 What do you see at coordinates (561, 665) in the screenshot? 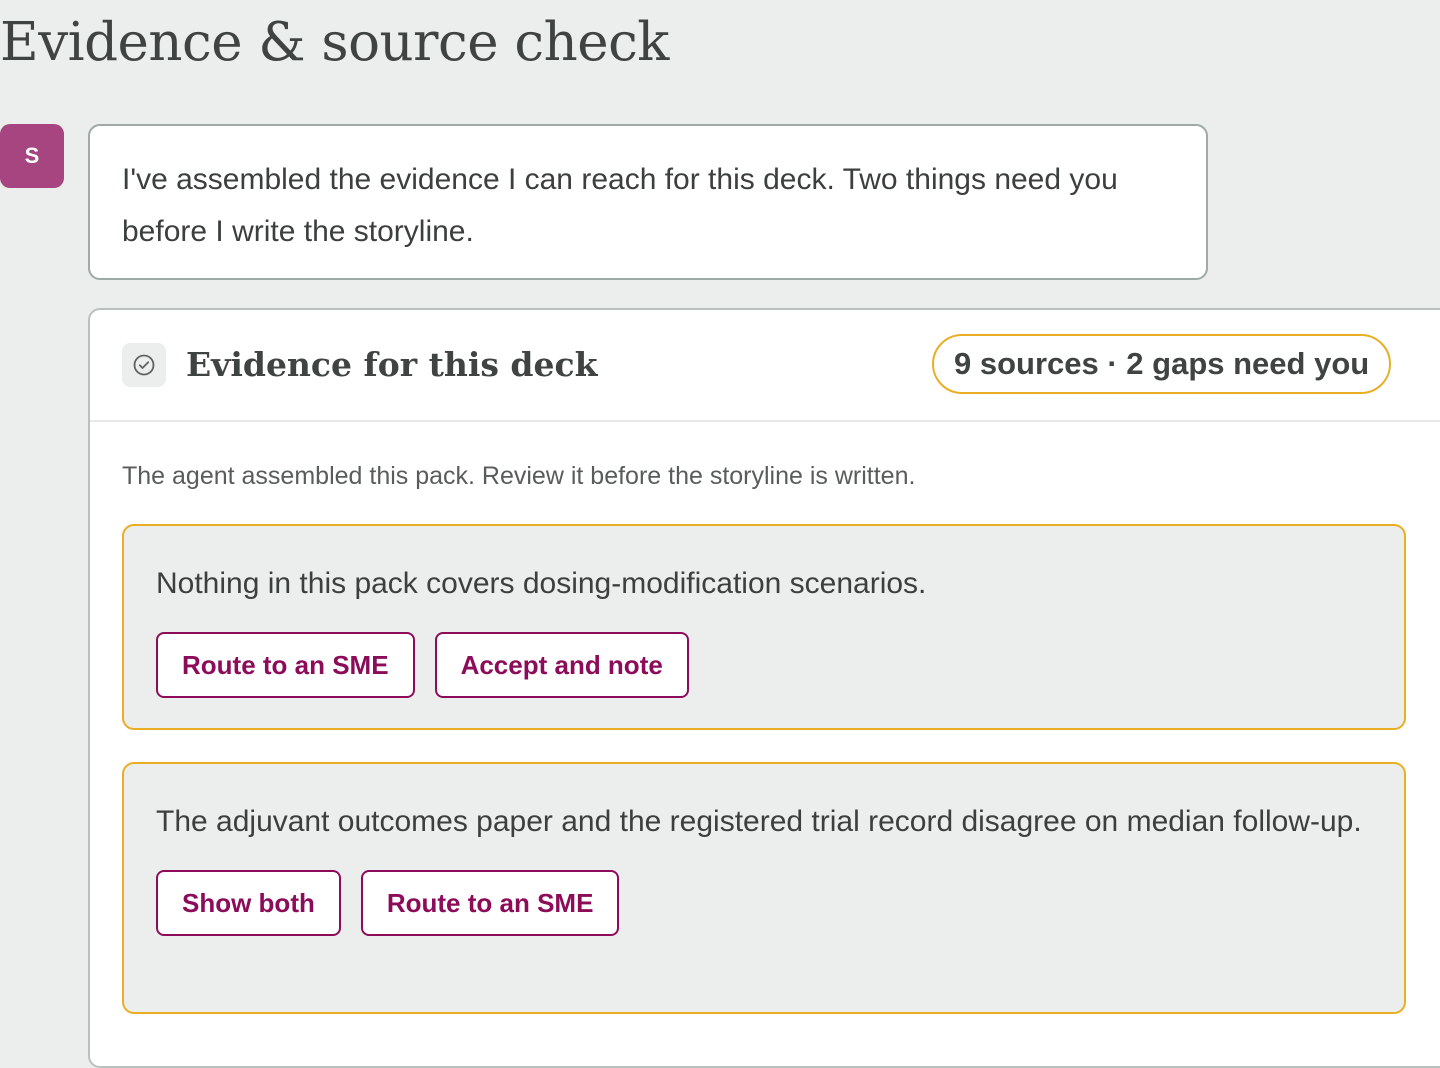
I see `accept-and-note-button: Accept and note` at bounding box center [561, 665].